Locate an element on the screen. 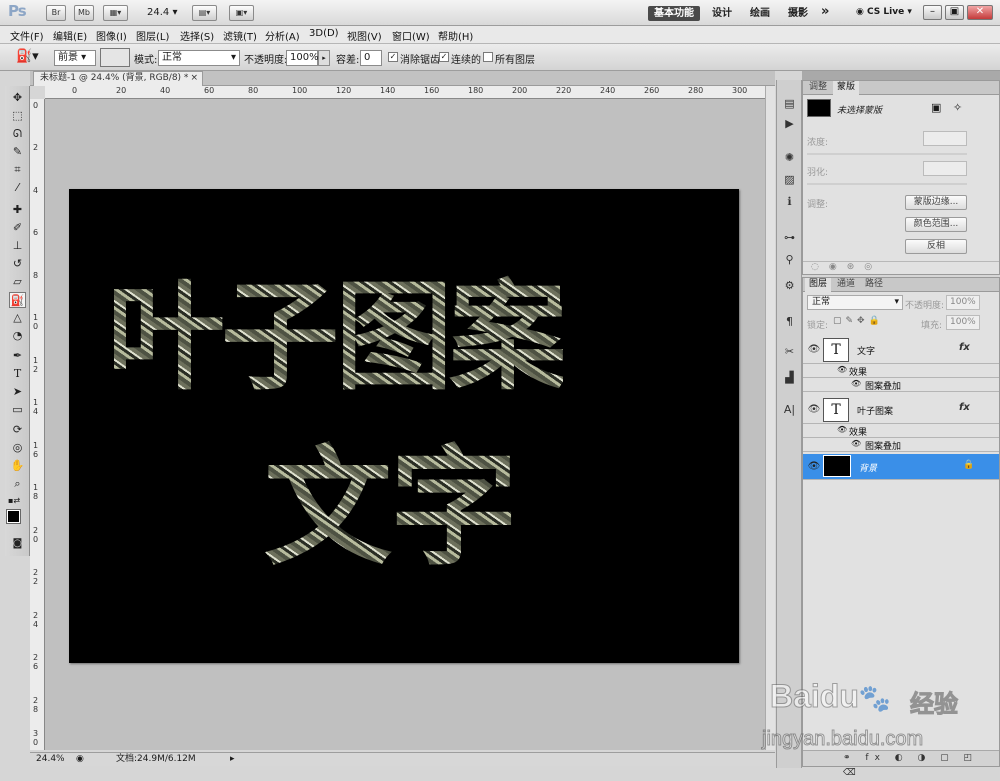 This screenshot has height=781, width=1000. menu-analysis: 分析(A) is located at coordinates (282, 35).